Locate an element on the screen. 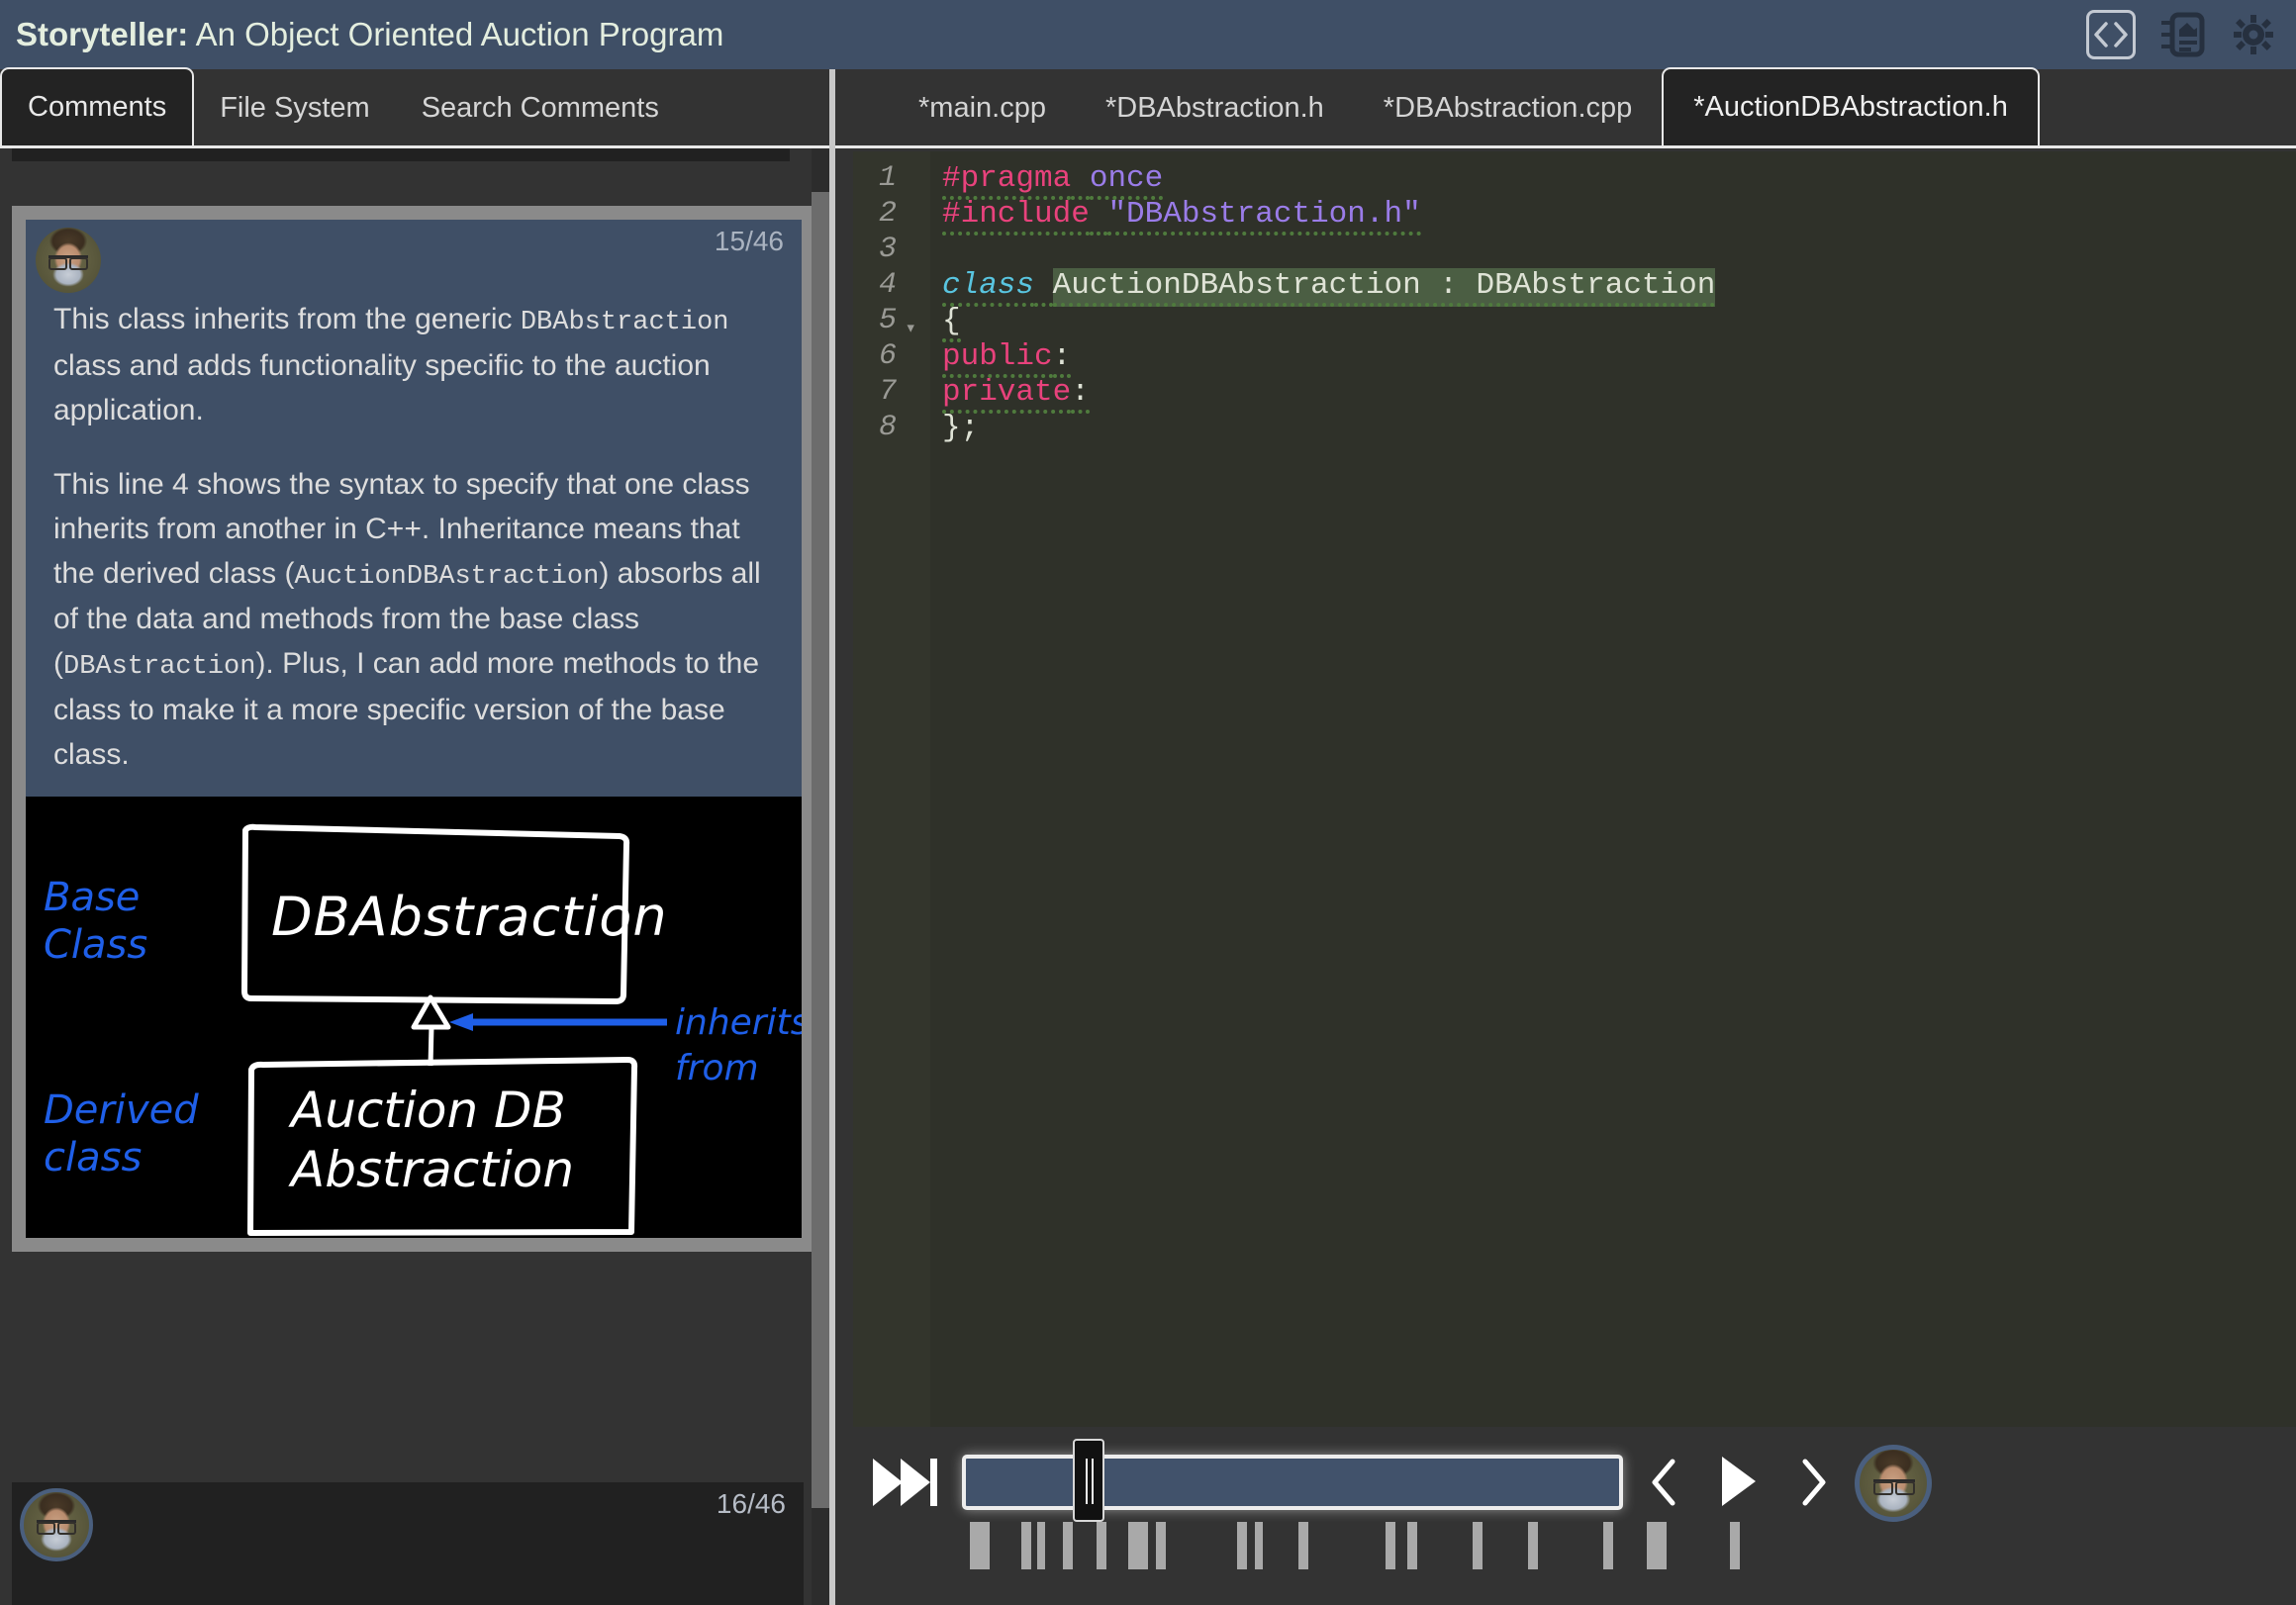 The image size is (2296, 1605). app-name: Storyteller: is located at coordinates (102, 34).